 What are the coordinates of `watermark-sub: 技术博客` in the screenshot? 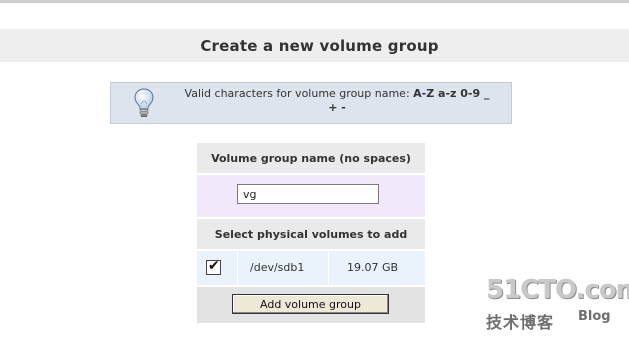 It's located at (520, 322).